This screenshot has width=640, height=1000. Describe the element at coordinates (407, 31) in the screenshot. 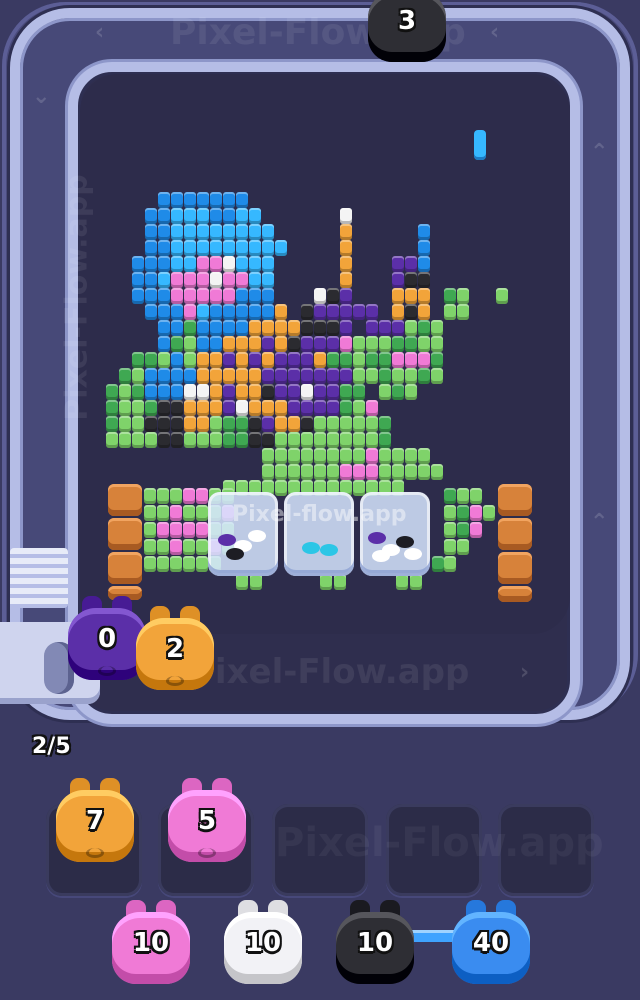

I see `pig-on-track: 3` at that location.